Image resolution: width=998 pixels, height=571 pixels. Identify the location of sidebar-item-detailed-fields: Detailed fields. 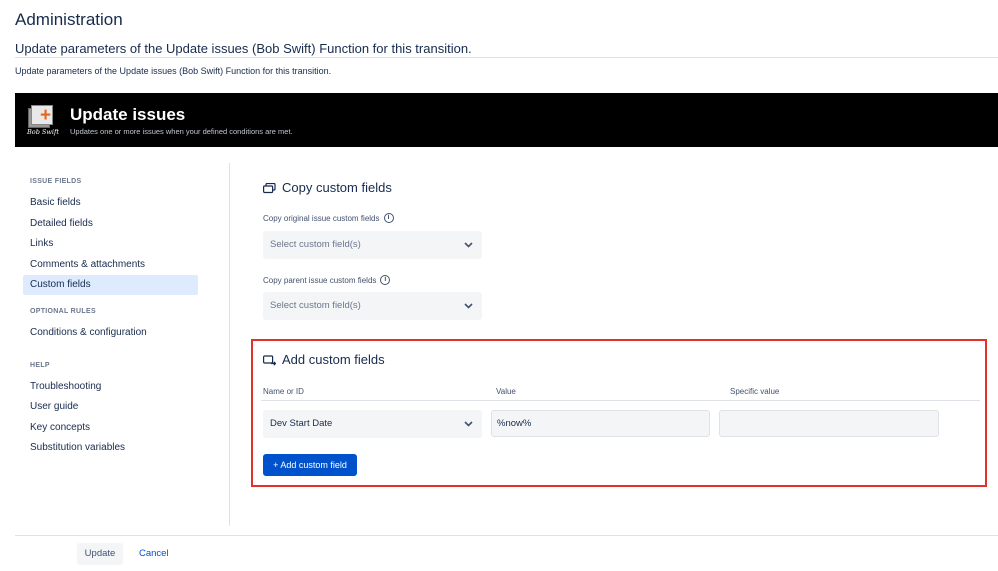
(110, 224).